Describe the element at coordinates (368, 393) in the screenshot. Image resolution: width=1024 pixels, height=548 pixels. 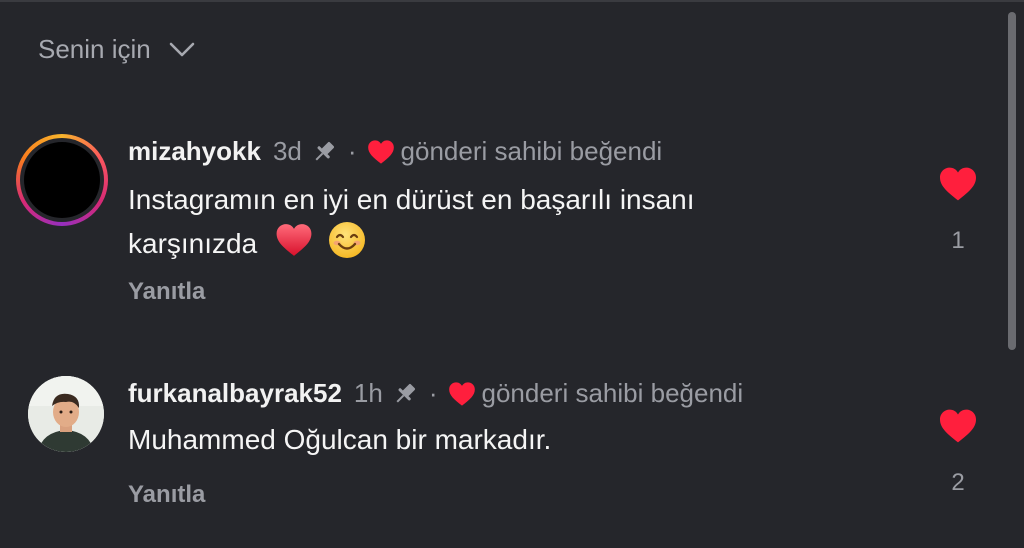
I see `timestamp: 1h` at that location.